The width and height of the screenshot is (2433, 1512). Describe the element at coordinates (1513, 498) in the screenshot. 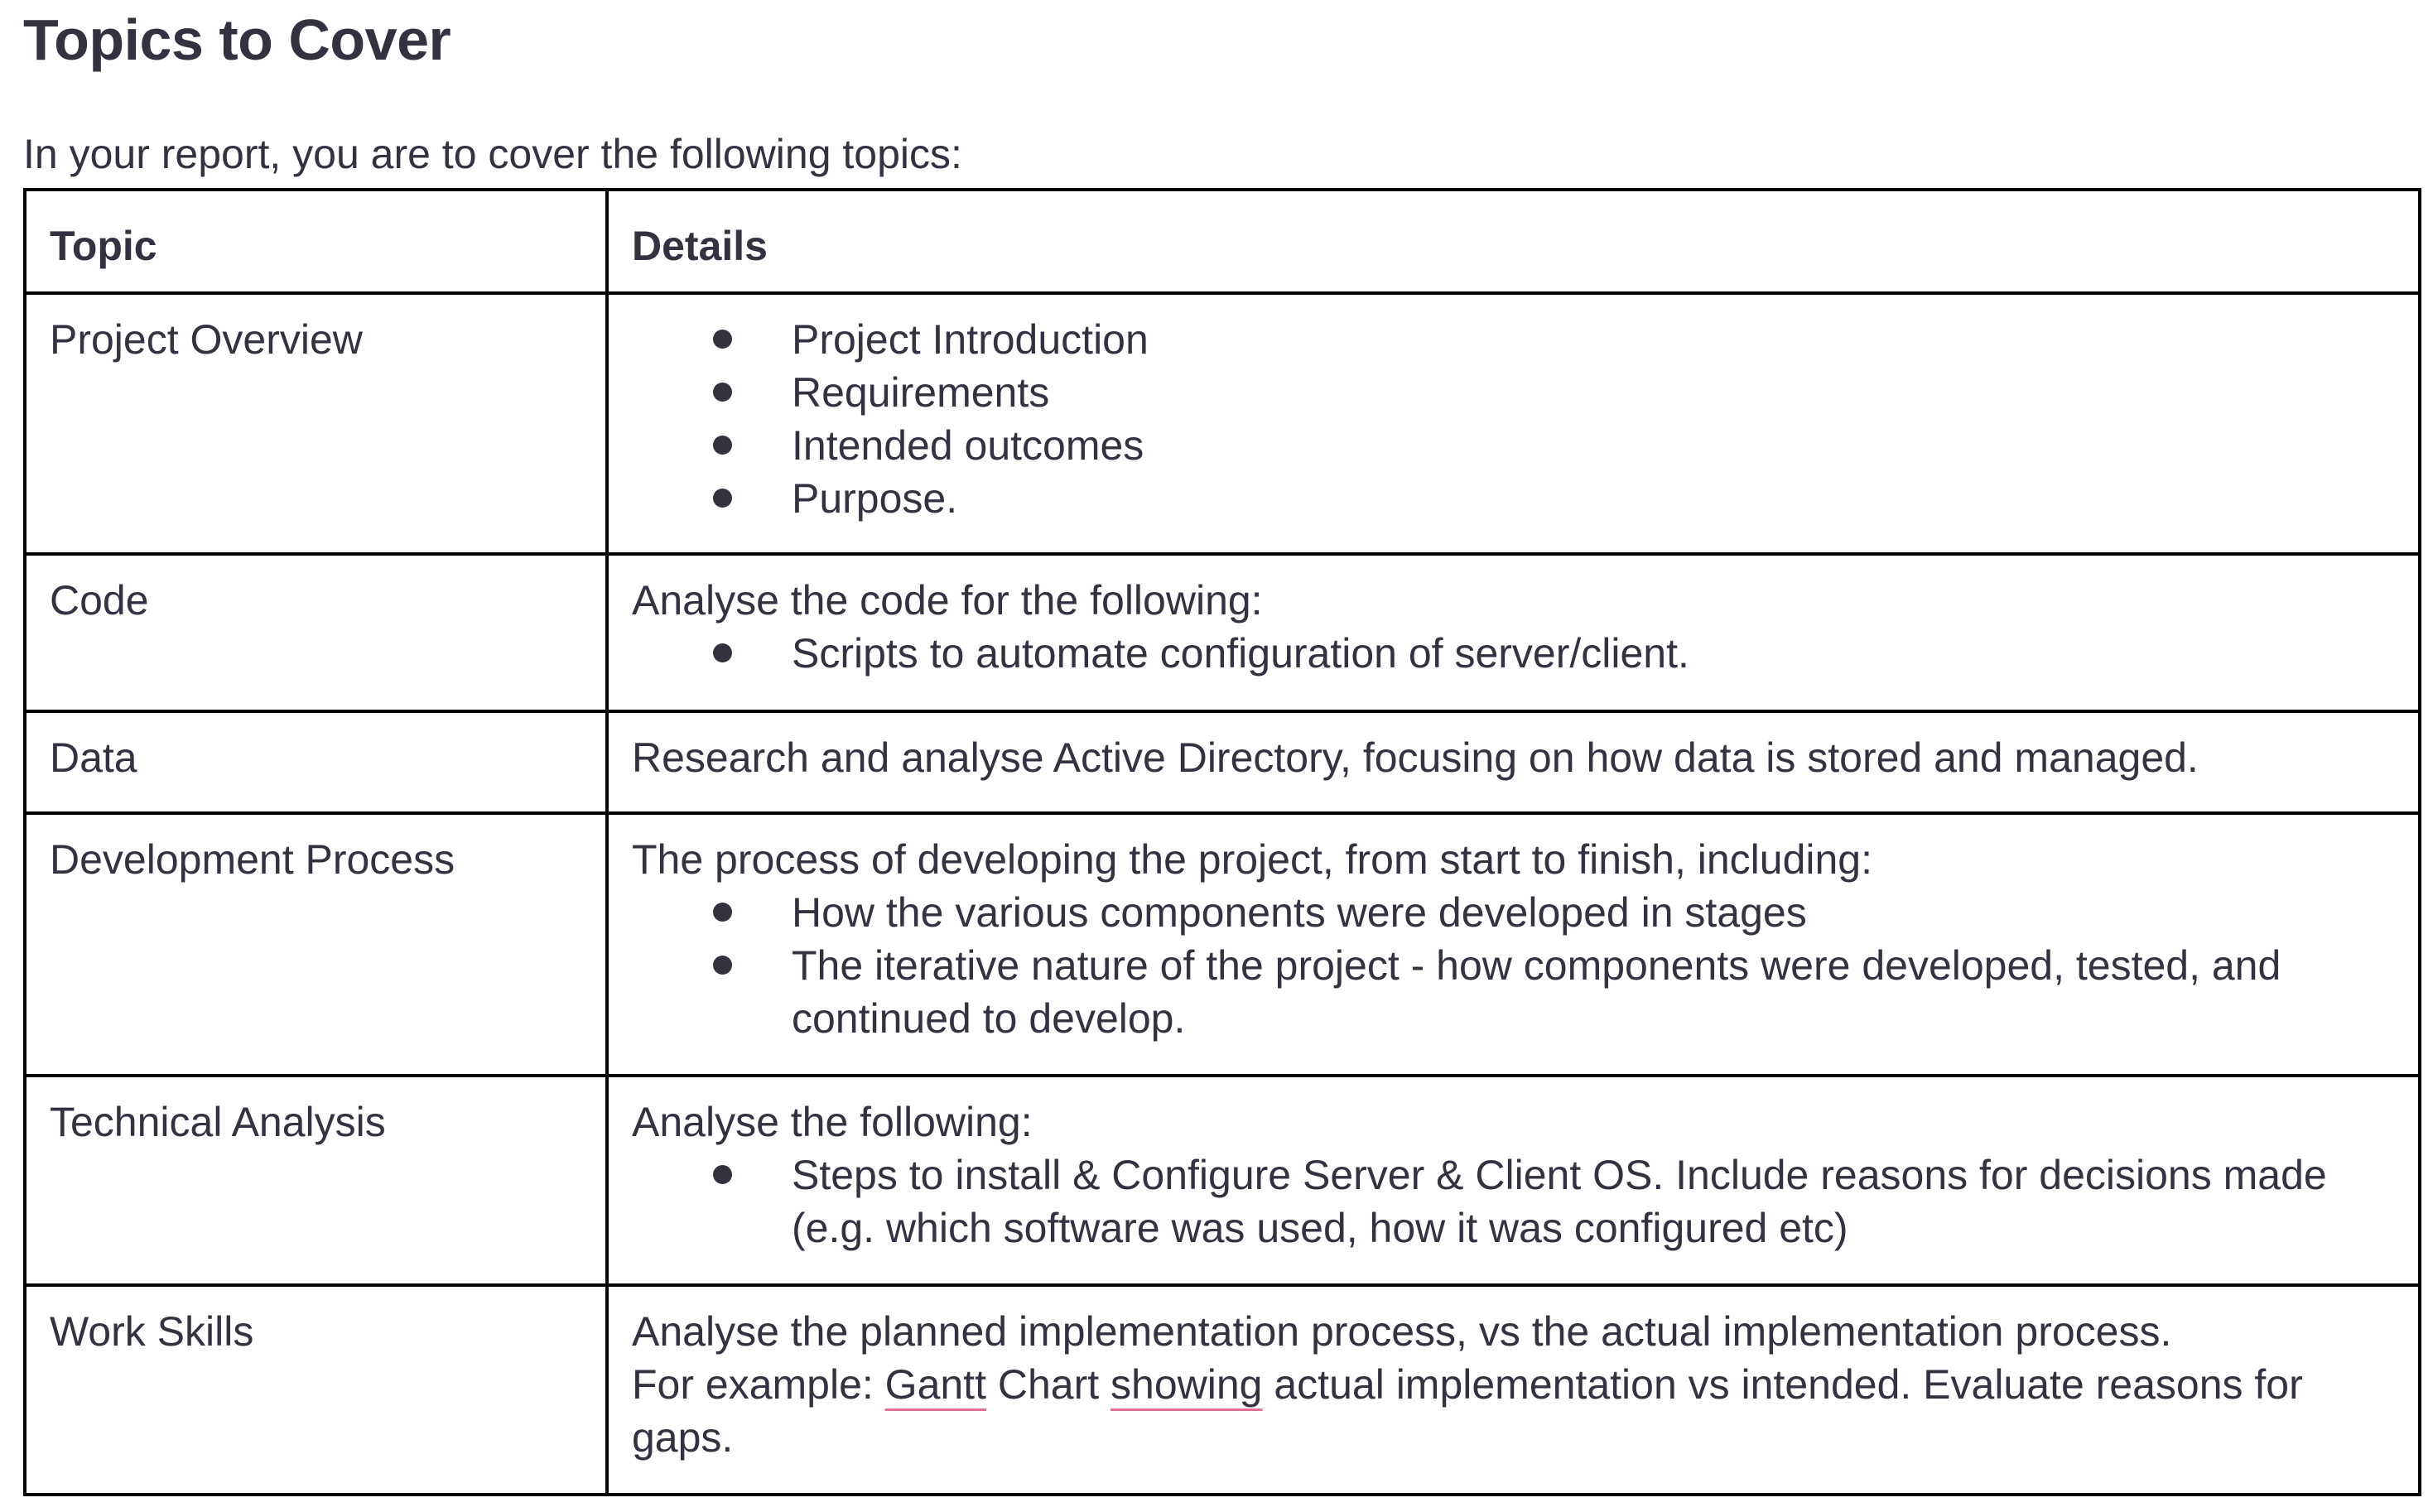

I see `list-item: Purpose.` at that location.